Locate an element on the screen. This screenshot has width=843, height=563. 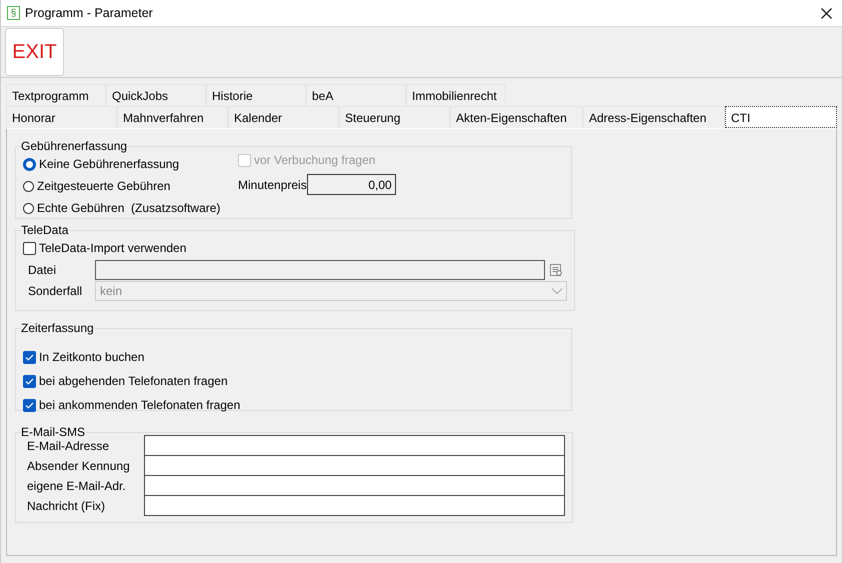
tab: Steuerung is located at coordinates (394, 117).